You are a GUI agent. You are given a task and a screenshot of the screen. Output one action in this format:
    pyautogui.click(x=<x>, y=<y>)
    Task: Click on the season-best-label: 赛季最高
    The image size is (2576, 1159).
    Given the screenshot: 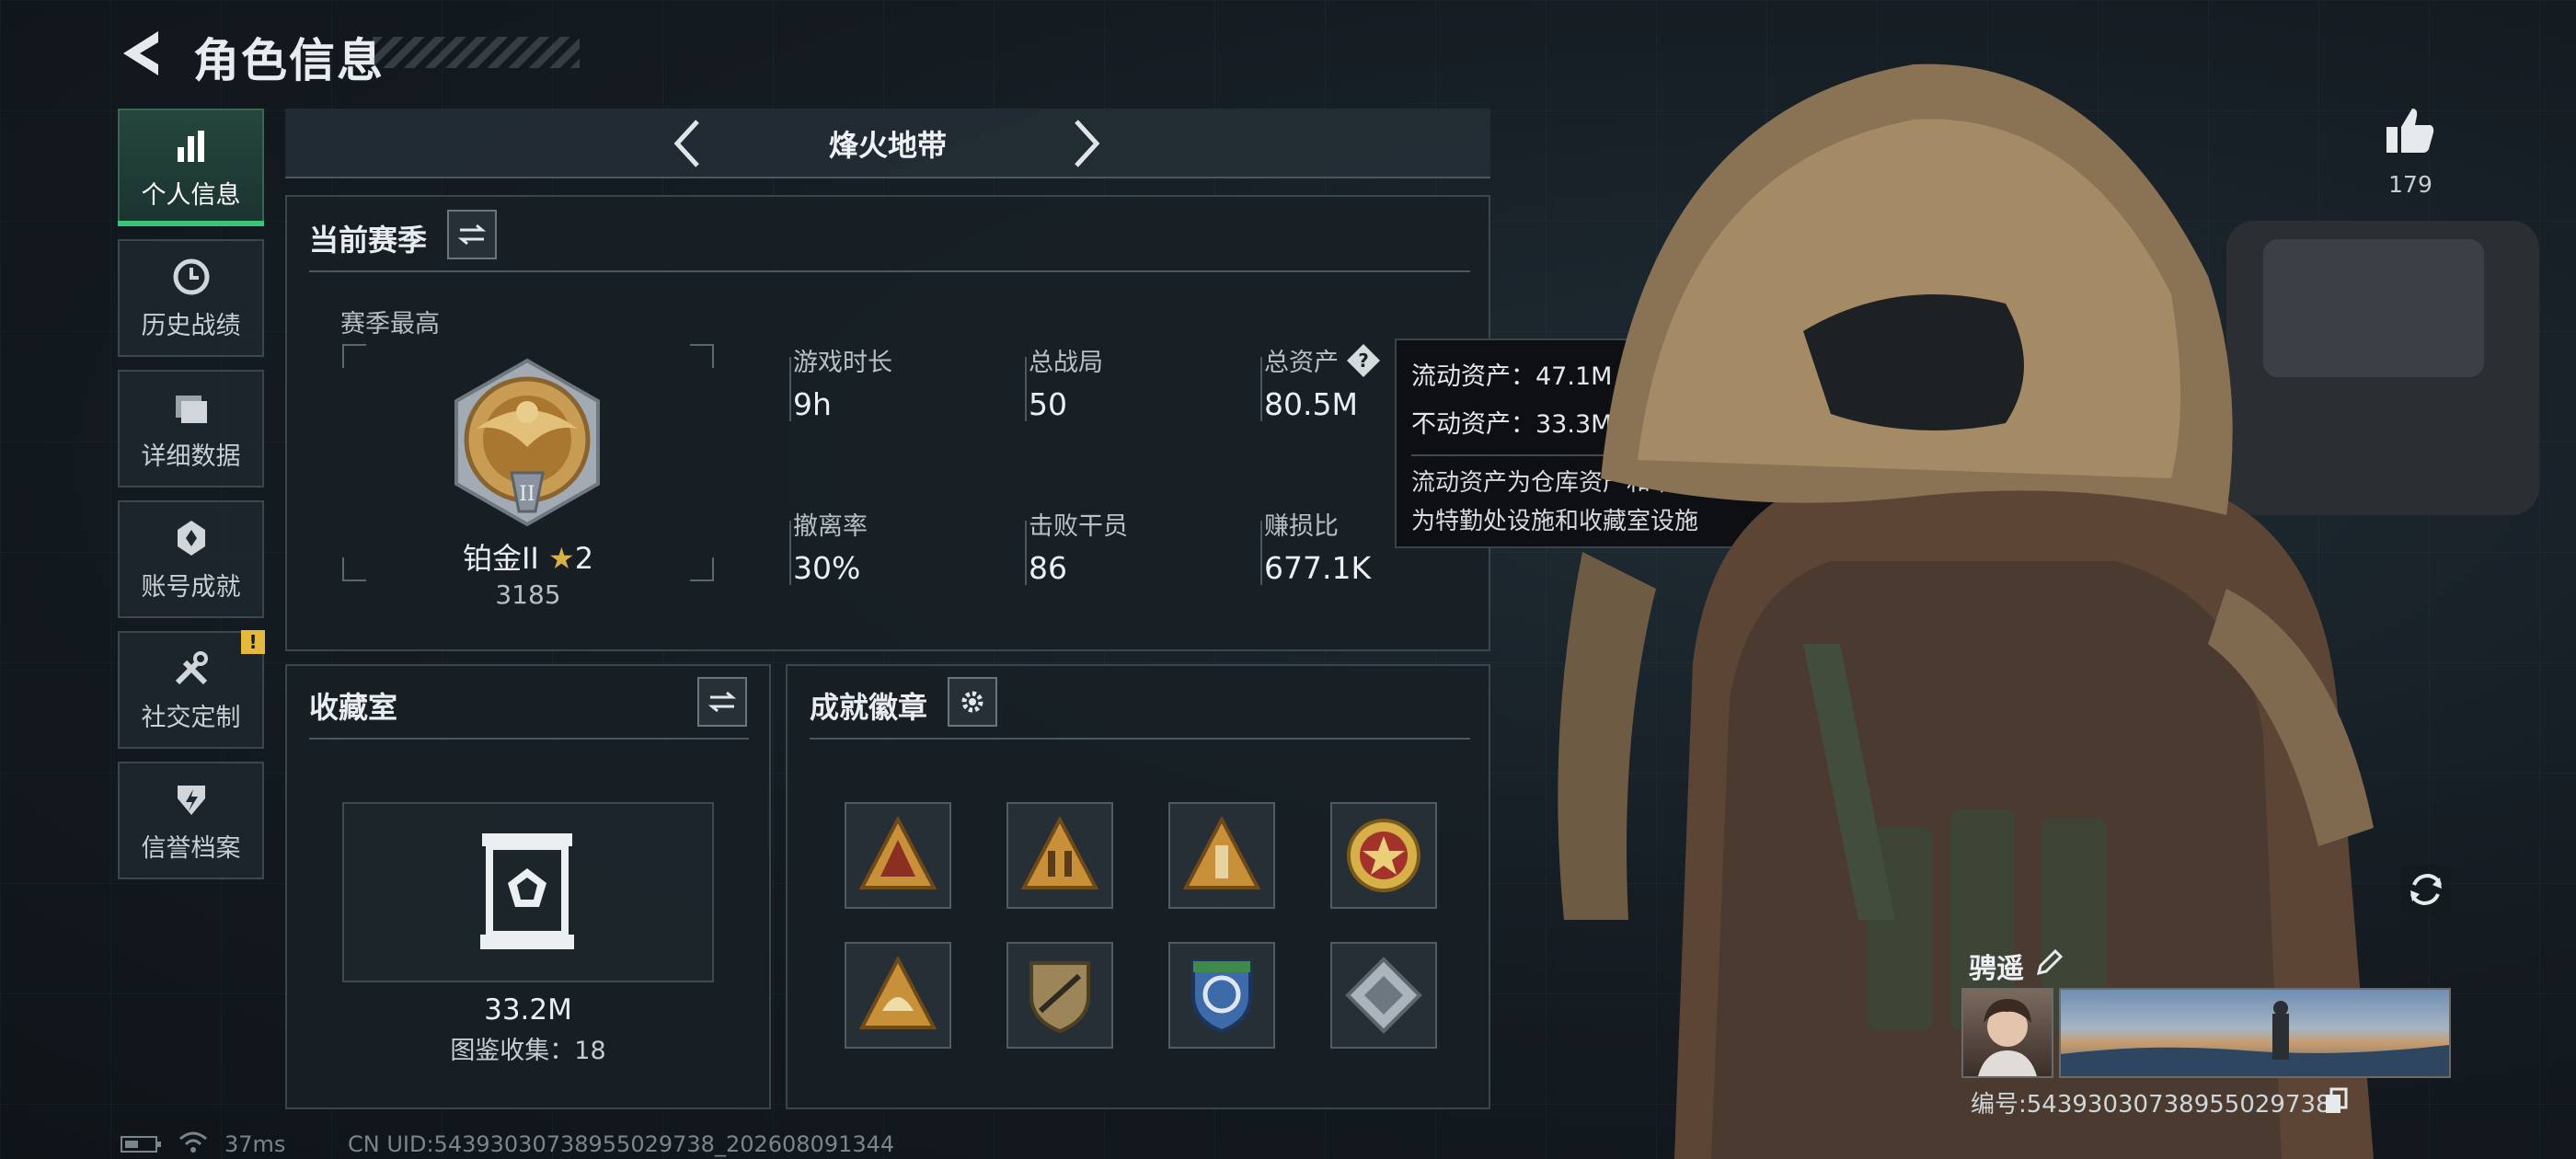 What is the action you would take?
    pyautogui.click(x=390, y=324)
    